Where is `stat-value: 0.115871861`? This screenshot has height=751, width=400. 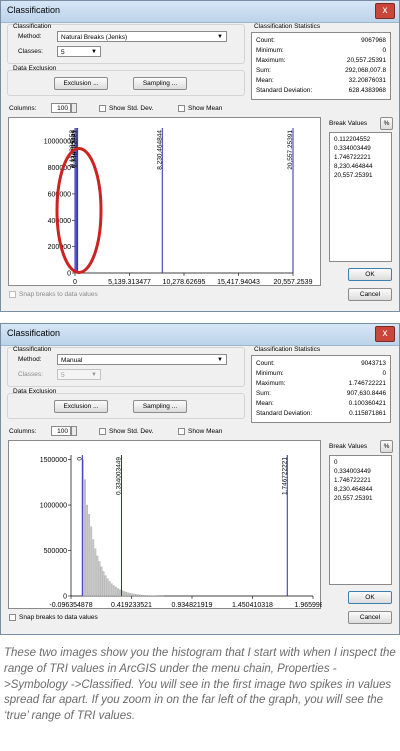 stat-value: 0.115871861 is located at coordinates (367, 413).